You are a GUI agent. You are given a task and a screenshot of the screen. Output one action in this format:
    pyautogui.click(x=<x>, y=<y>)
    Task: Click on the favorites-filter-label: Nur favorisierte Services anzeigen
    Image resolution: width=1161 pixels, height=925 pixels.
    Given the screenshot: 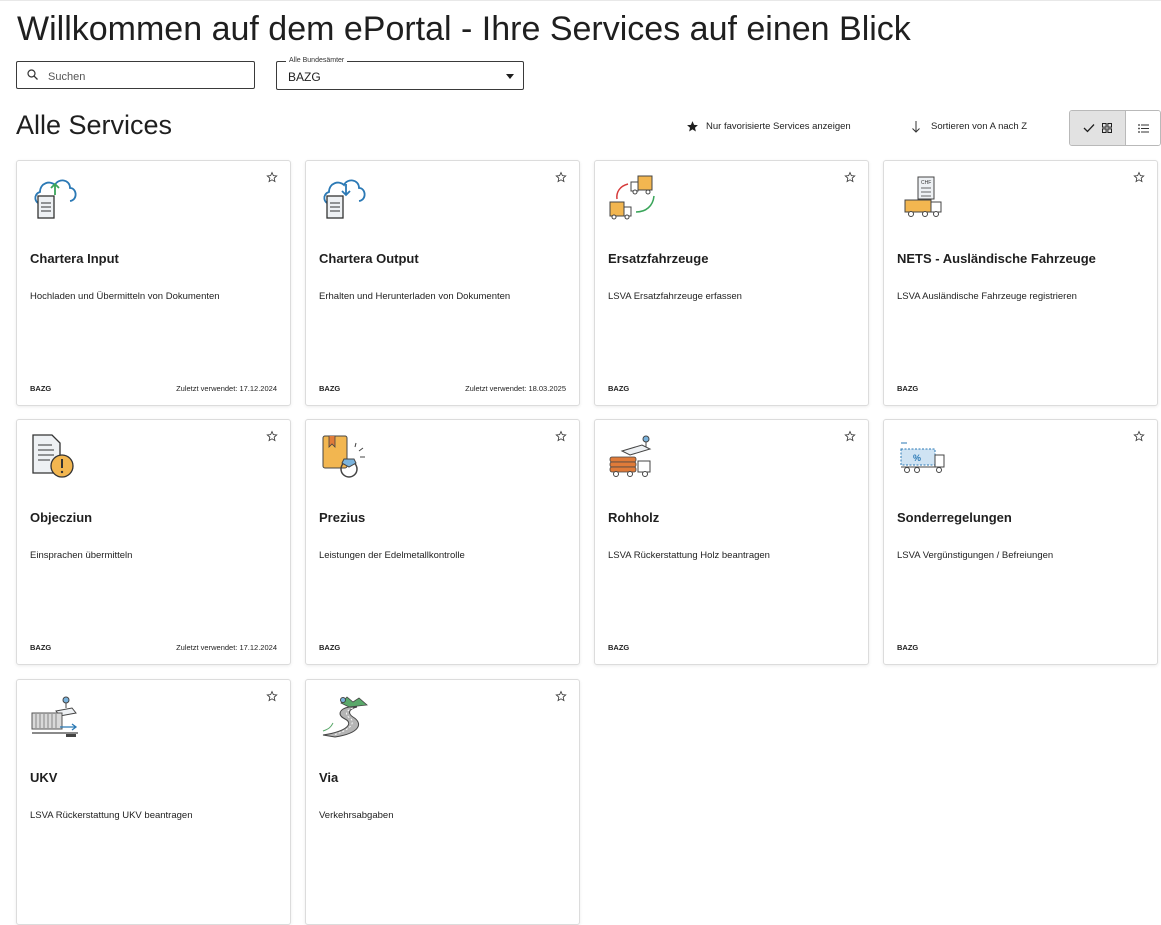 What is the action you would take?
    pyautogui.click(x=778, y=126)
    